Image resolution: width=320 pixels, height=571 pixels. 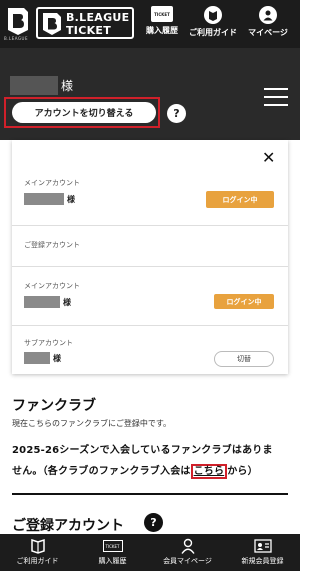 I want to click on bleague-ticket-logo: B.LEAGUE TICKET, so click(x=85, y=23).